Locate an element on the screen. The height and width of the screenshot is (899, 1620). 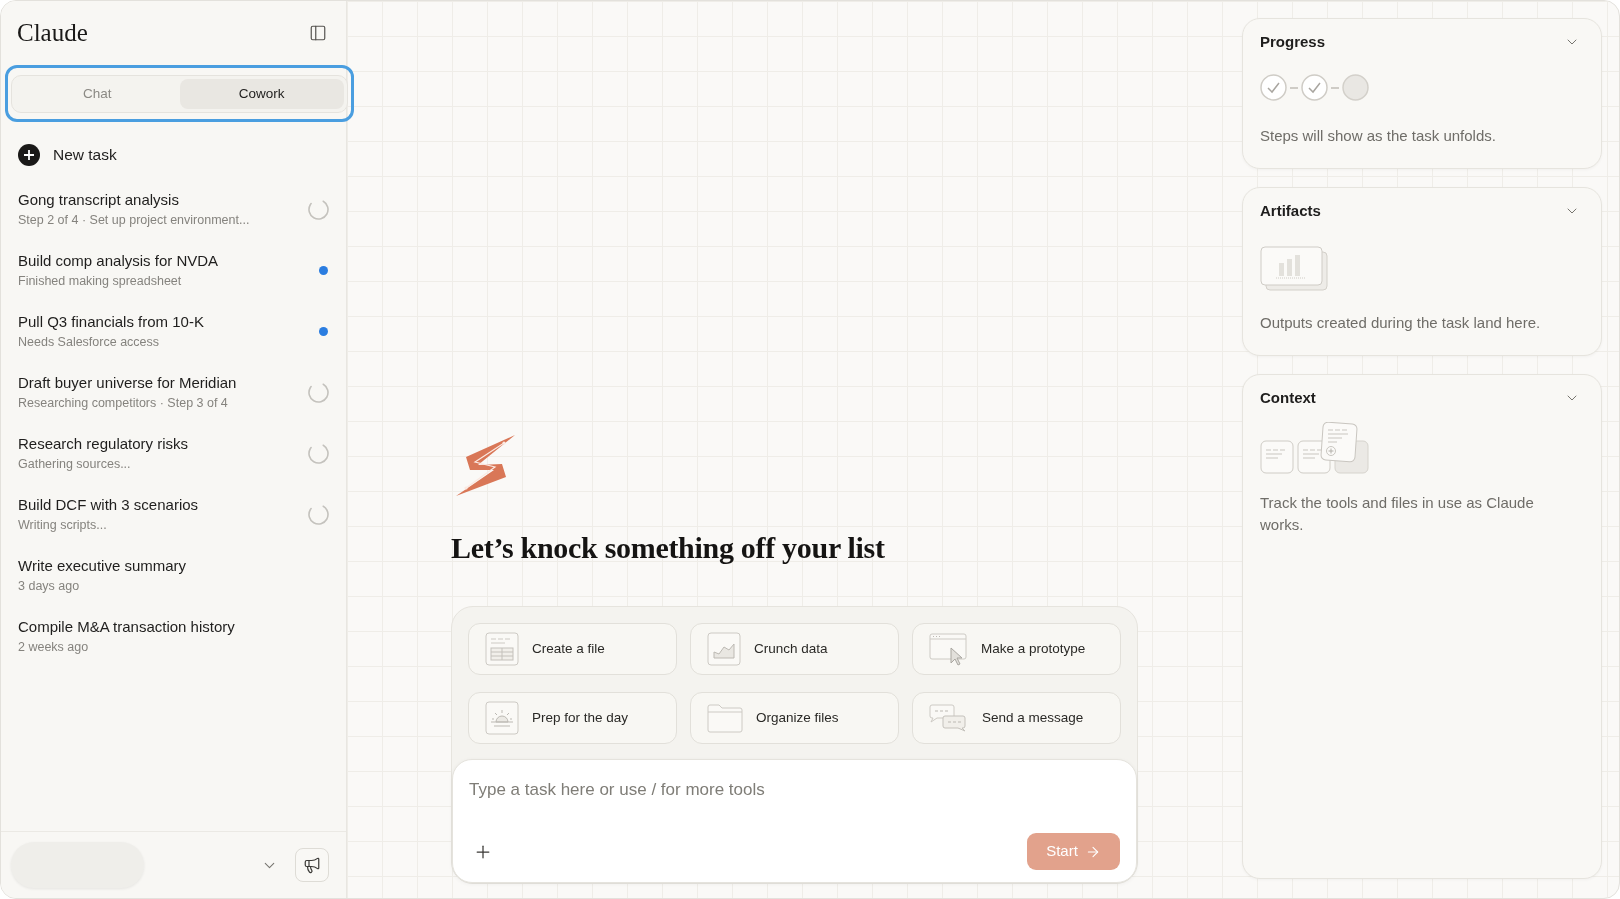
task-title: Research regulatory risks is located at coordinates (103, 444).